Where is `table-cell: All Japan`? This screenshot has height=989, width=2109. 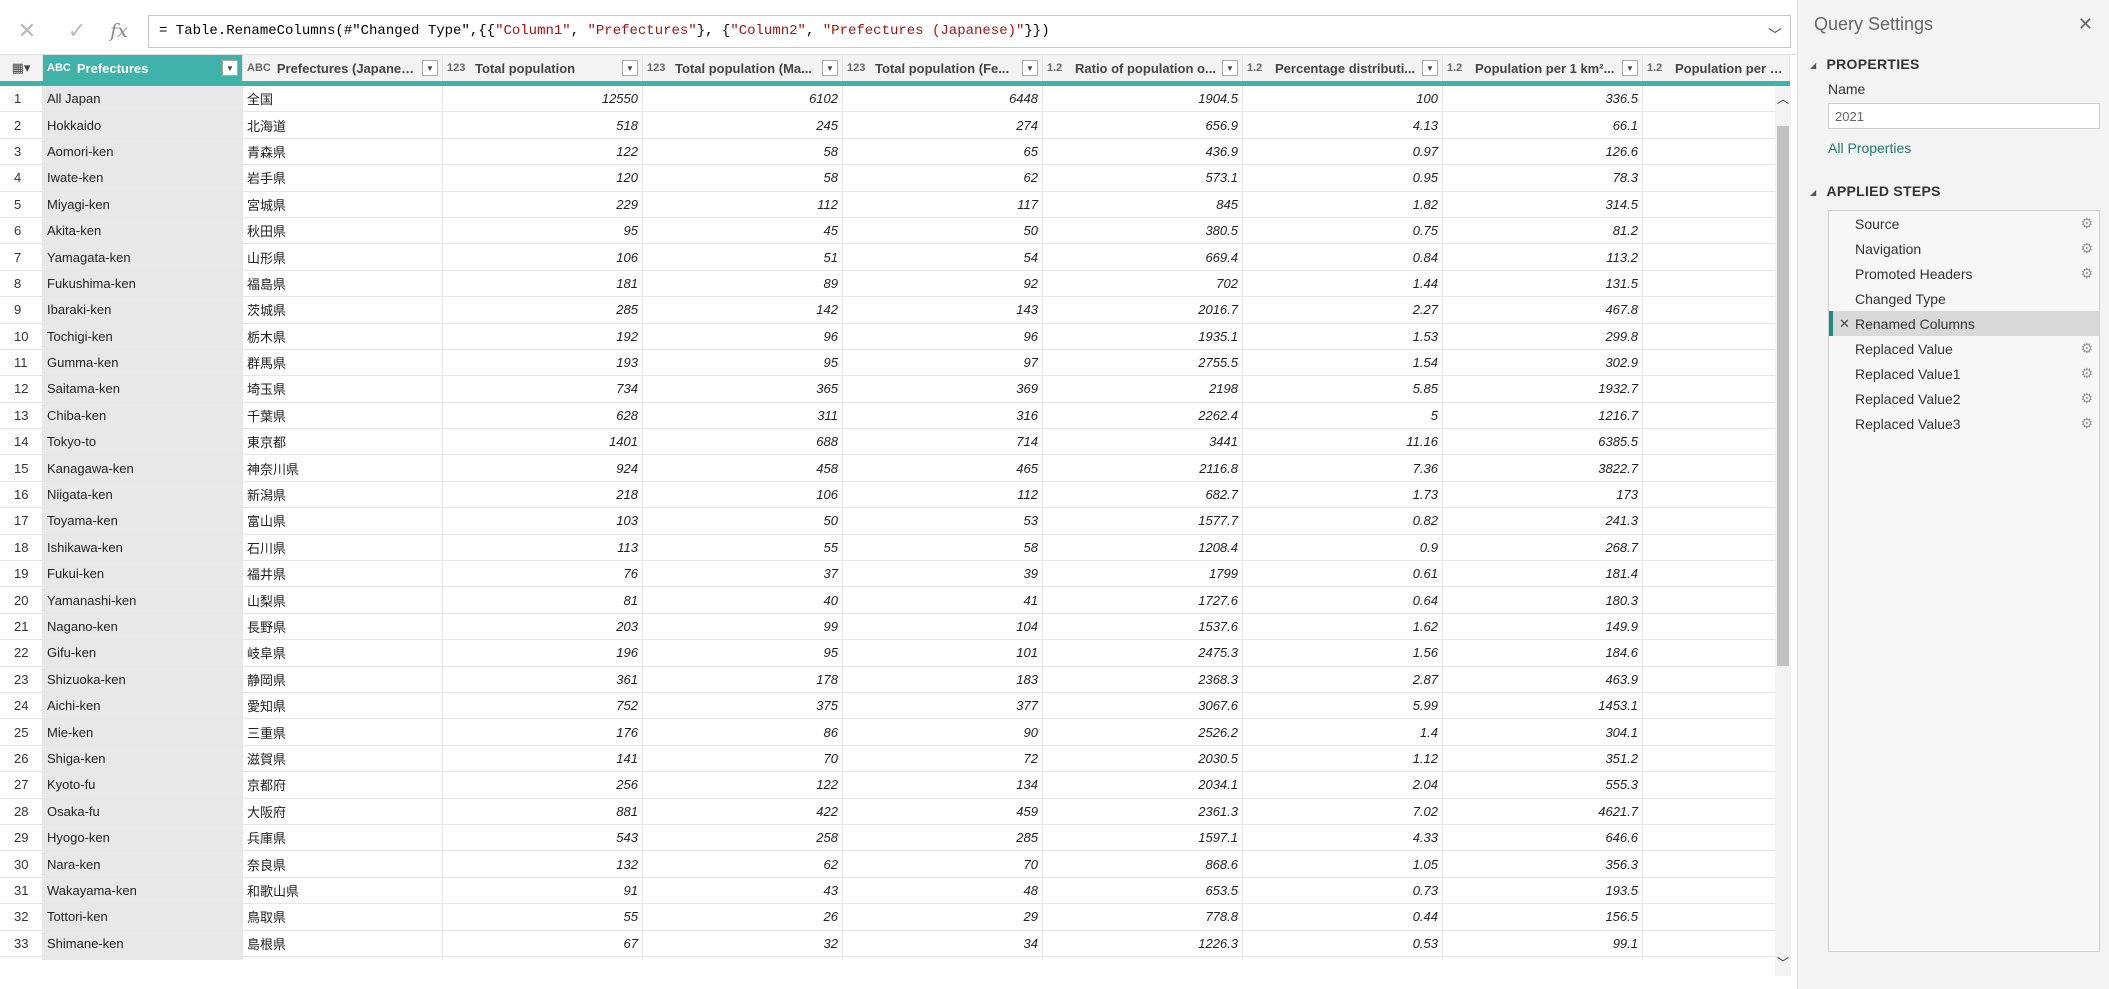 table-cell: All Japan is located at coordinates (143, 99).